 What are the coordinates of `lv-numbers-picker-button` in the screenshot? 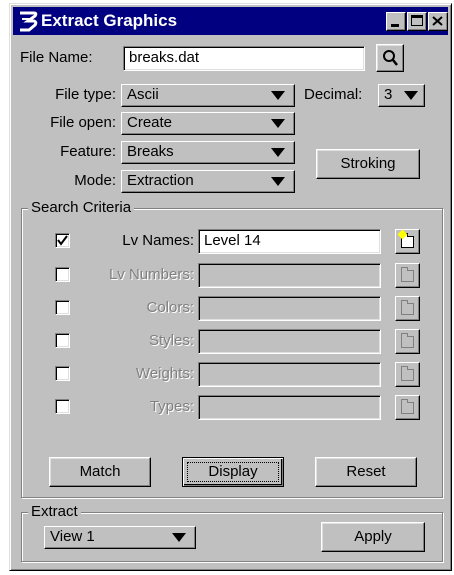 It's located at (407, 275).